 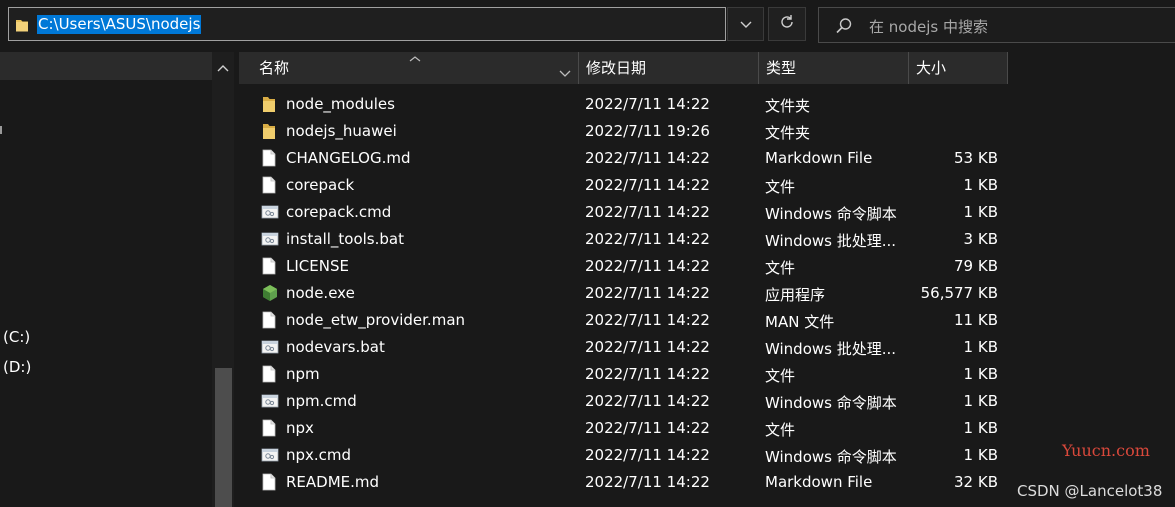 What do you see at coordinates (274, 68) in the screenshot?
I see `column-name-label: 名称` at bounding box center [274, 68].